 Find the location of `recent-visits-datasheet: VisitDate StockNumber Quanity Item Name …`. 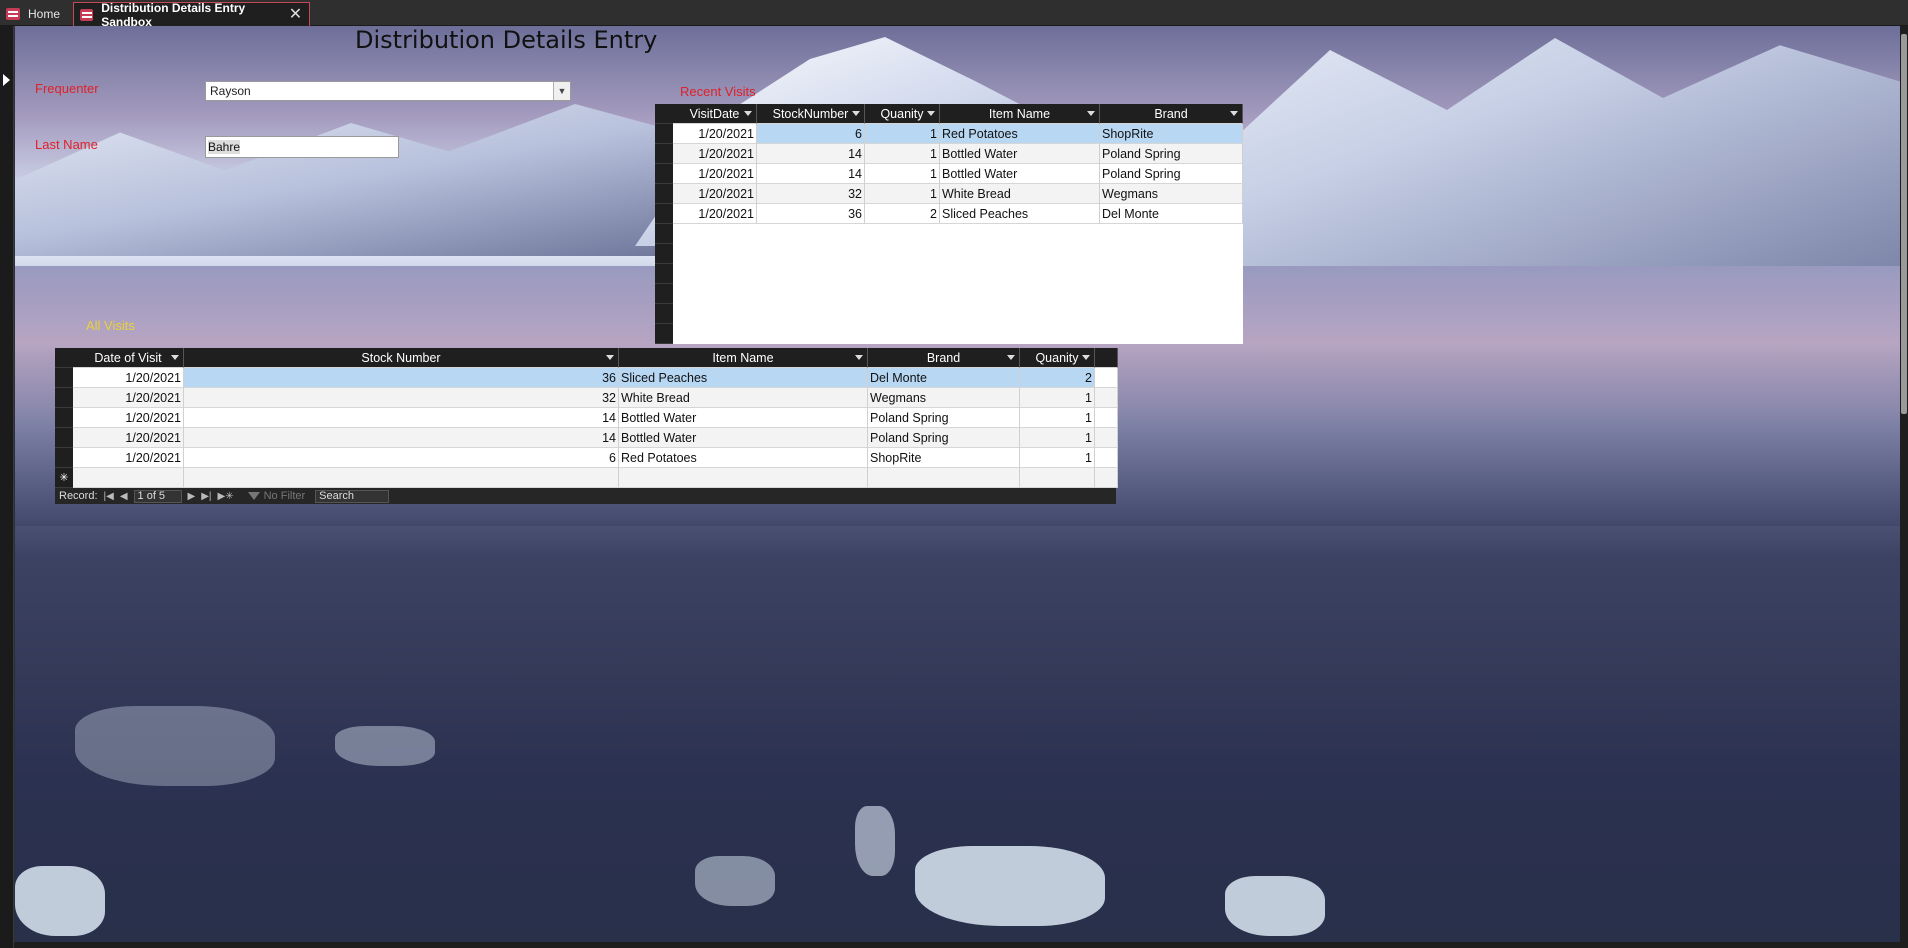

recent-visits-datasheet: VisitDate StockNumber Quanity Item Name … is located at coordinates (949, 224).